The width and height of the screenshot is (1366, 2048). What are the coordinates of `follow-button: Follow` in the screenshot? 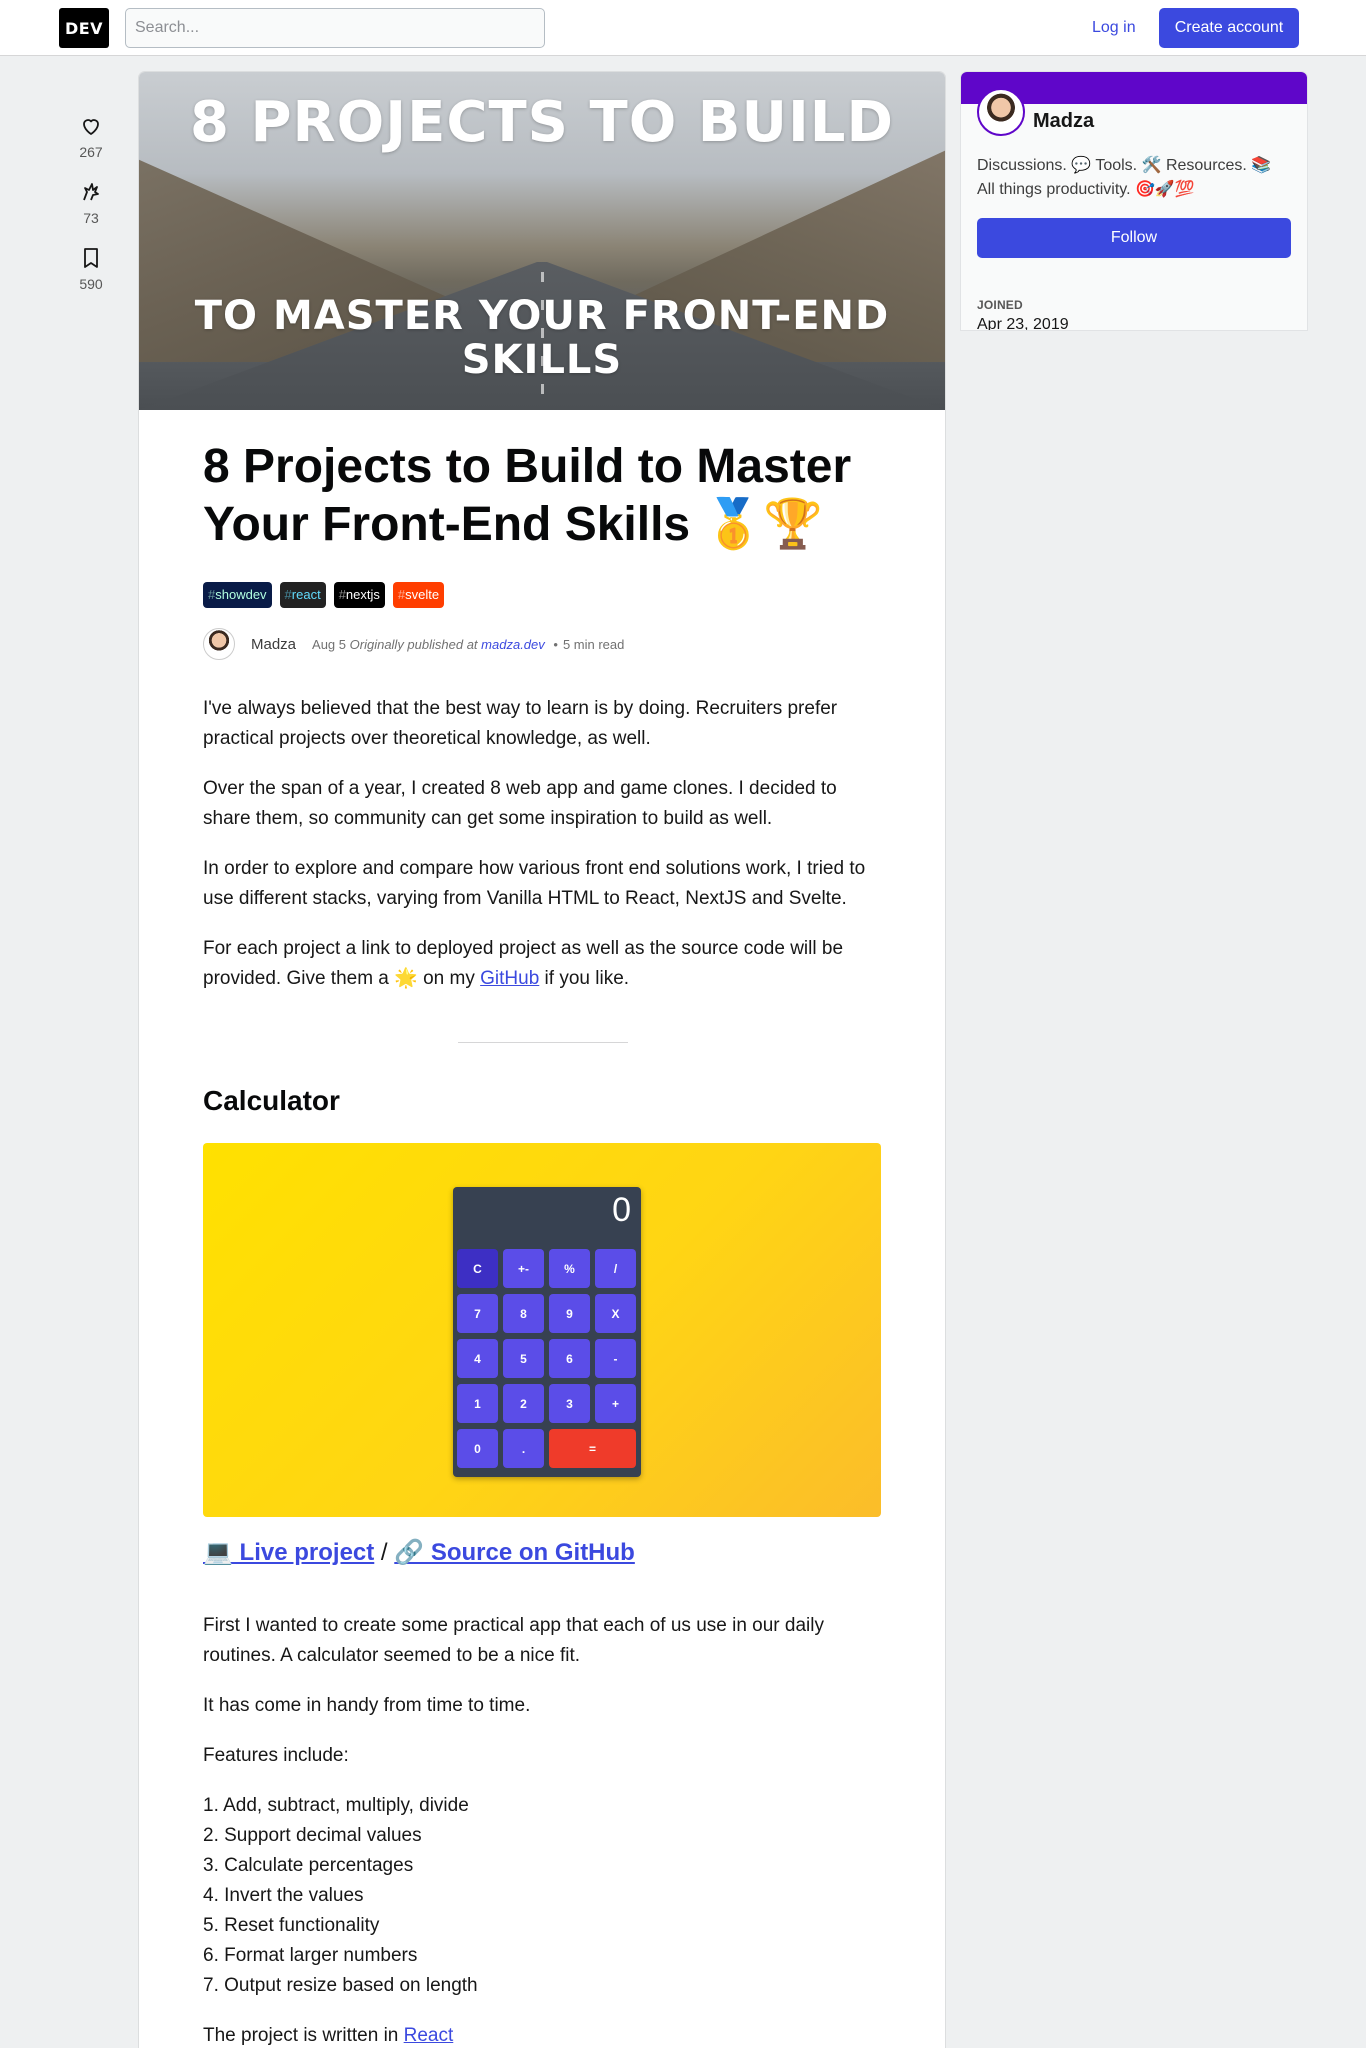 It's located at (1134, 238).